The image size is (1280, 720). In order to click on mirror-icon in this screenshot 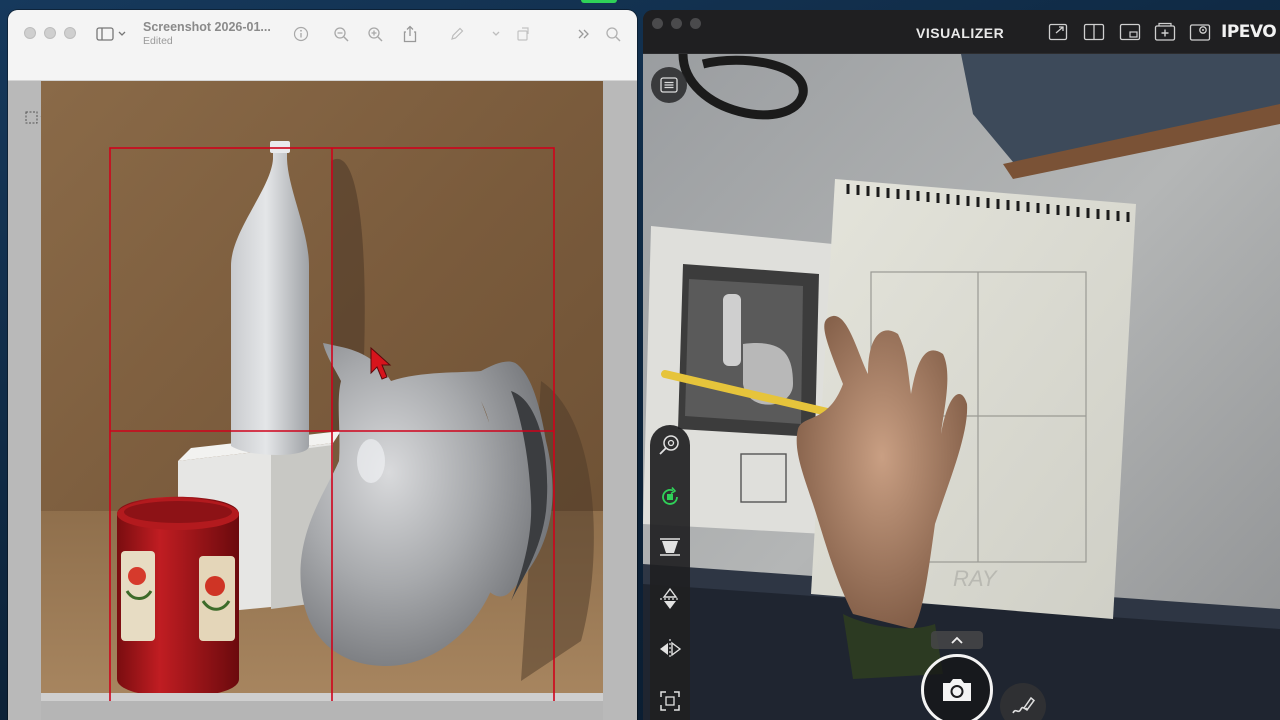, I will do `click(671, 649)`.